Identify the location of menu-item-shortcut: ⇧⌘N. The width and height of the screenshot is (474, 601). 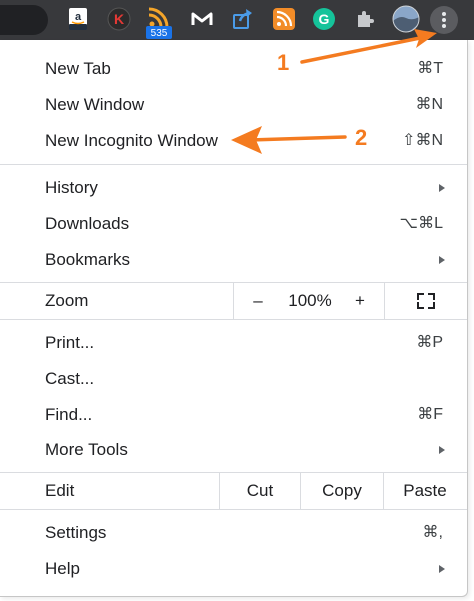
(422, 140).